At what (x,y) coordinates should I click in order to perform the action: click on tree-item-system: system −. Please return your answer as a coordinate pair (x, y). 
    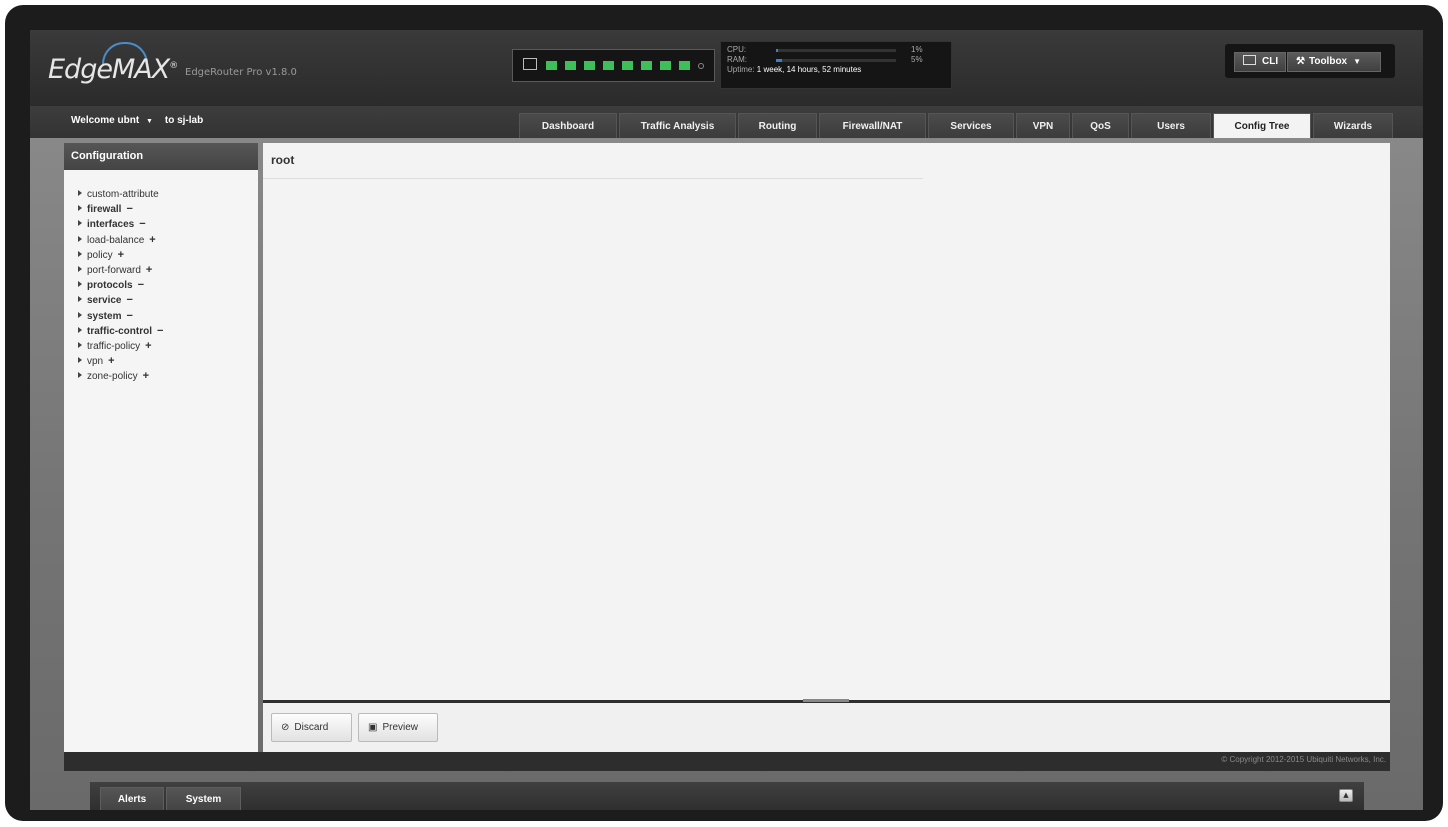
    Looking at the image, I should click on (121, 317).